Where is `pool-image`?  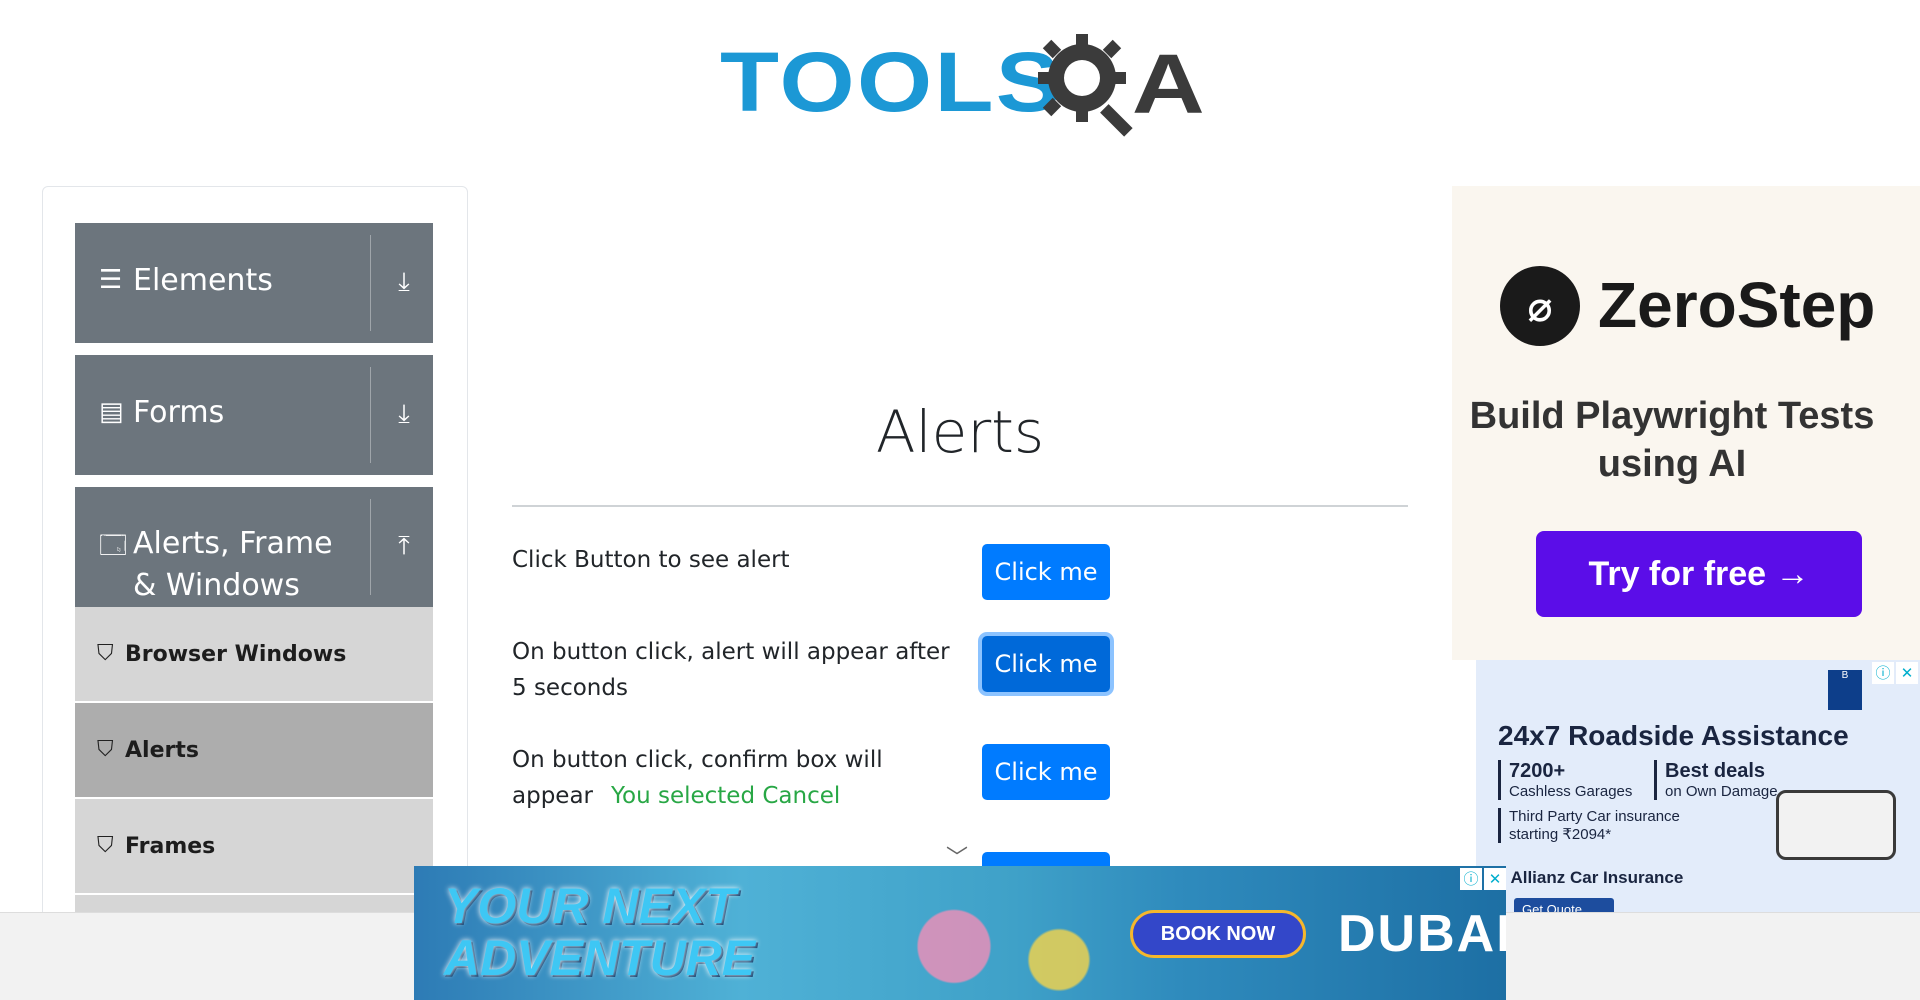 pool-image is located at coordinates (984, 933).